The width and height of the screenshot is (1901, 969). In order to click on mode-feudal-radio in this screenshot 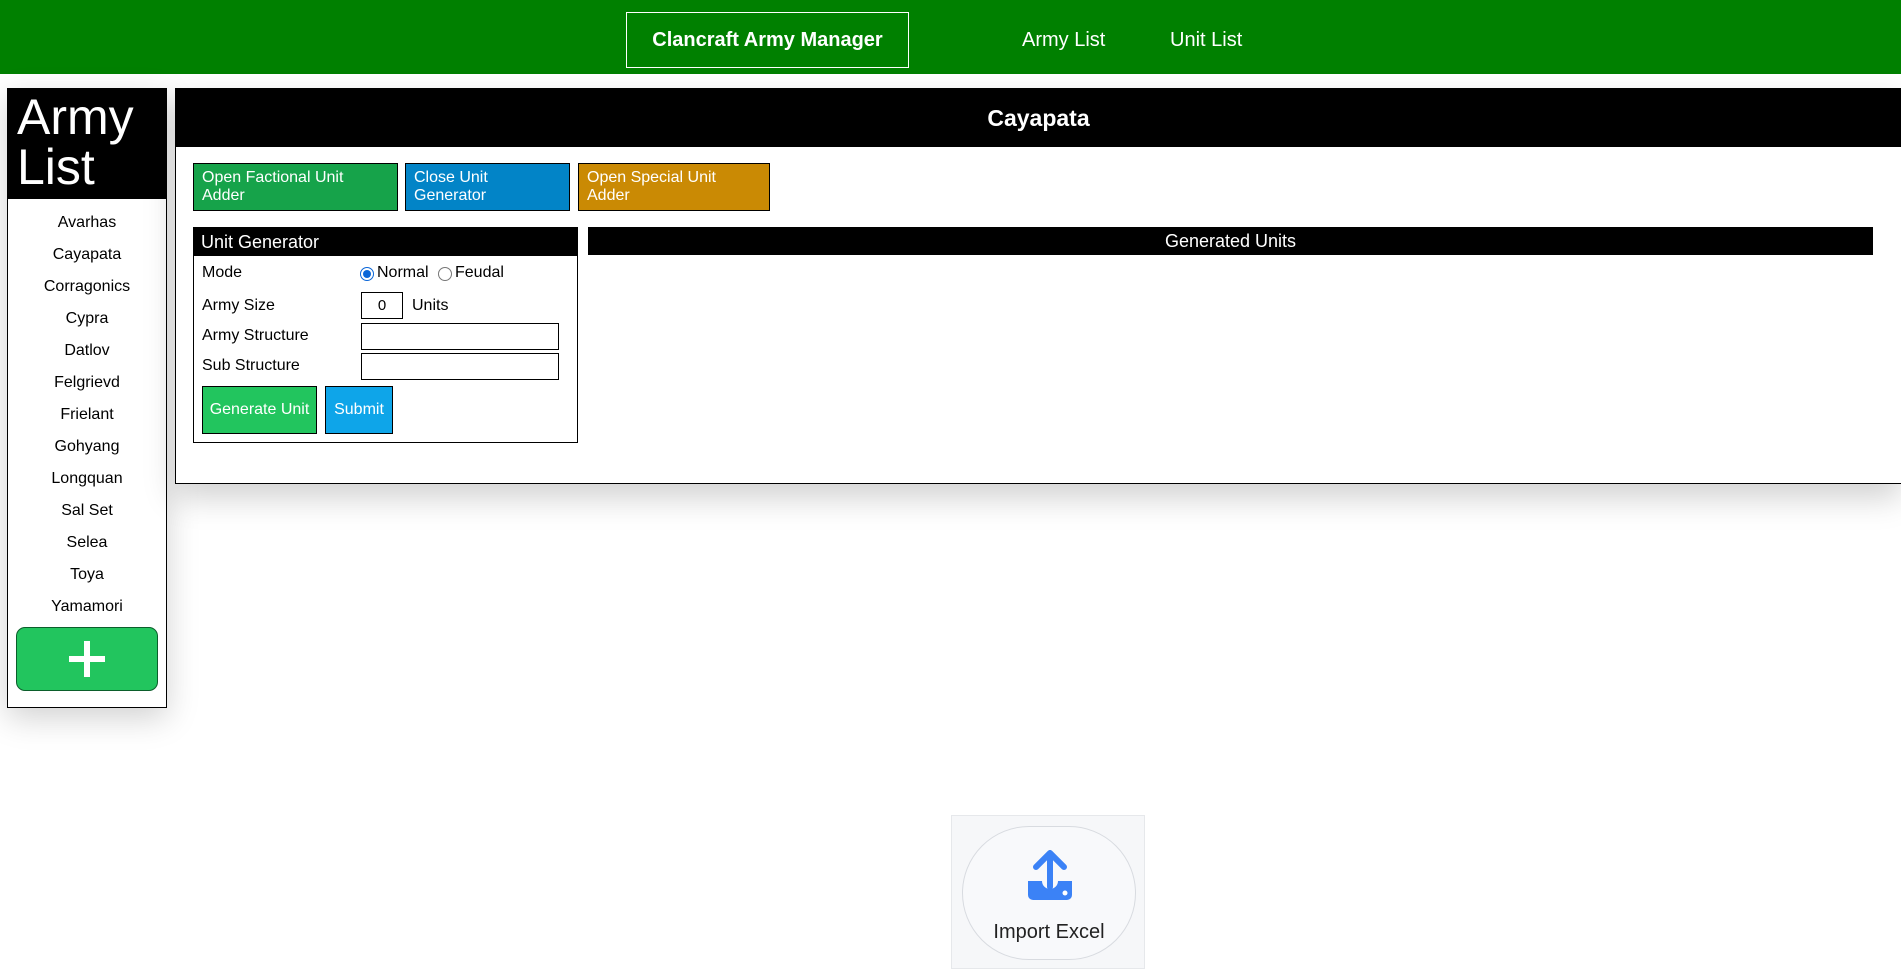, I will do `click(445, 274)`.